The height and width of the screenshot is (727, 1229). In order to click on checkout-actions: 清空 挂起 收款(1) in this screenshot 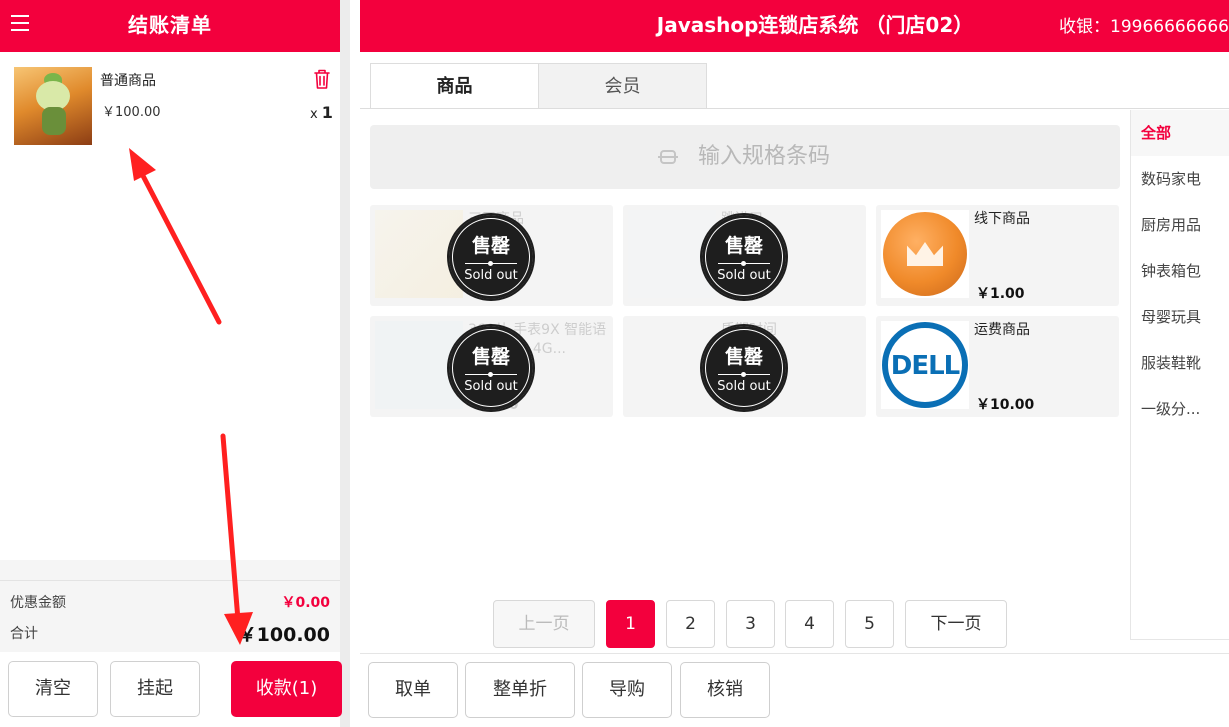, I will do `click(171, 689)`.